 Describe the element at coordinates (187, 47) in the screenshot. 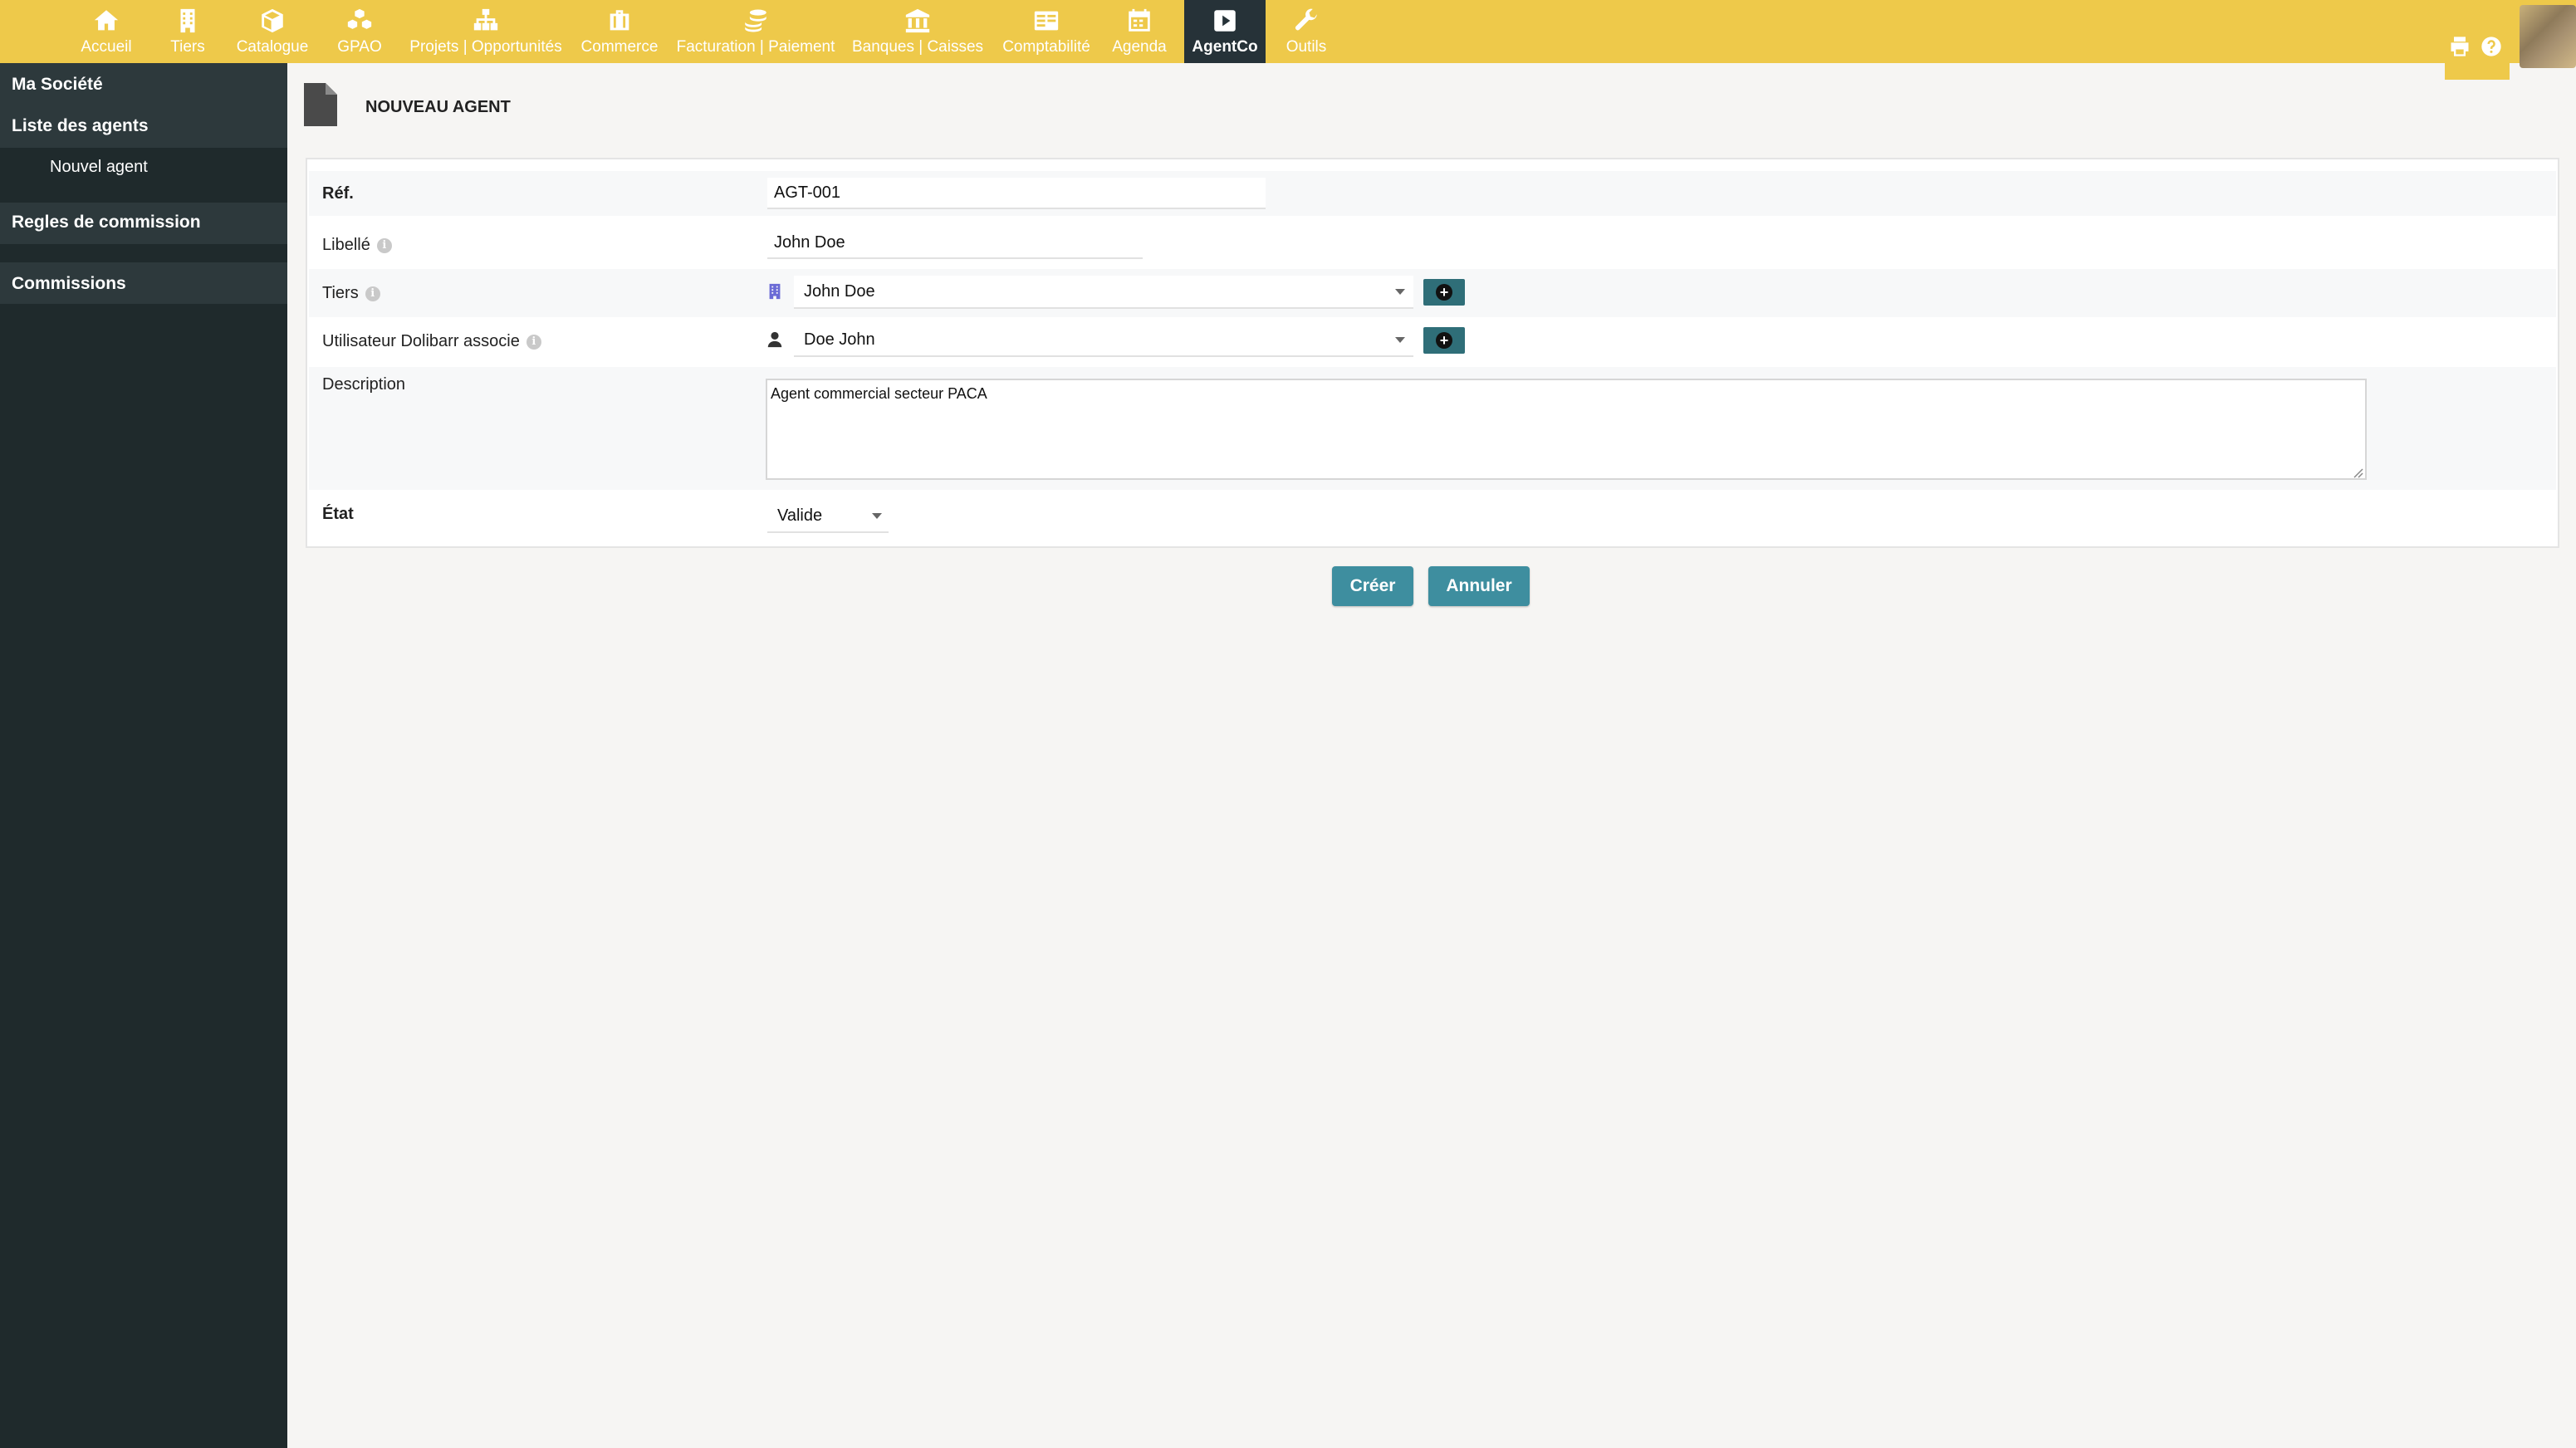

I see `nav-label: Tiers` at that location.